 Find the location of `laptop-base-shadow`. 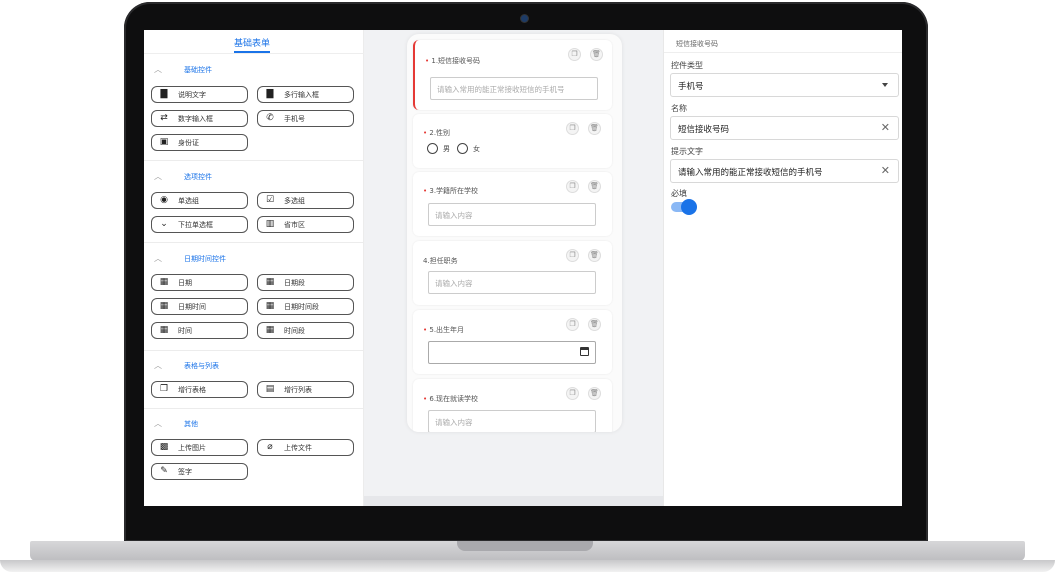

laptop-base-shadow is located at coordinates (527, 566).